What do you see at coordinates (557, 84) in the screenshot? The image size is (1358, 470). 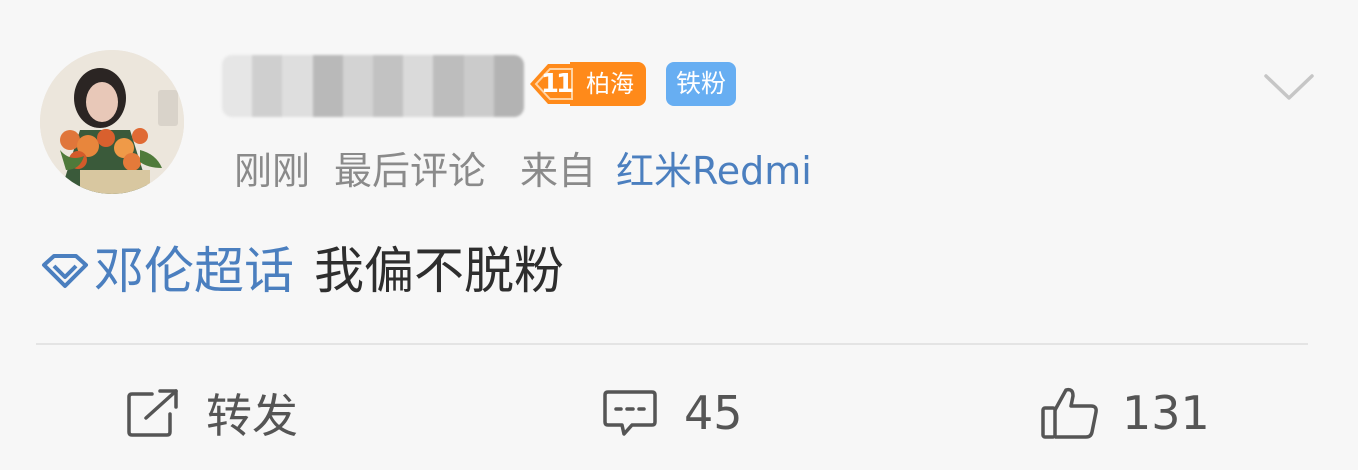 I see `level-number: 11` at bounding box center [557, 84].